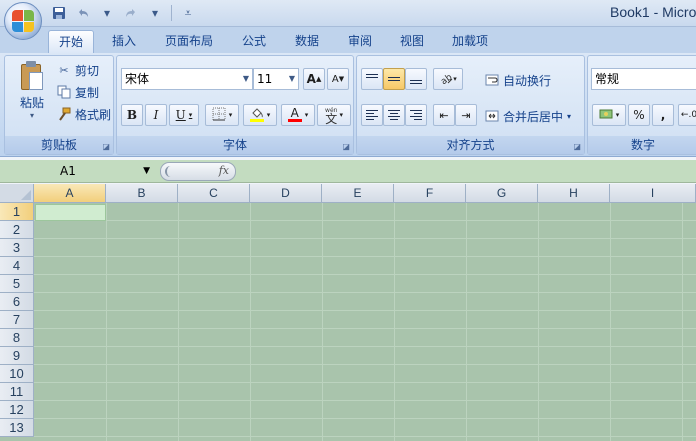 The width and height of the screenshot is (696, 441). Describe the element at coordinates (360, 41) in the screenshot. I see `tab-review: 审阅` at that location.